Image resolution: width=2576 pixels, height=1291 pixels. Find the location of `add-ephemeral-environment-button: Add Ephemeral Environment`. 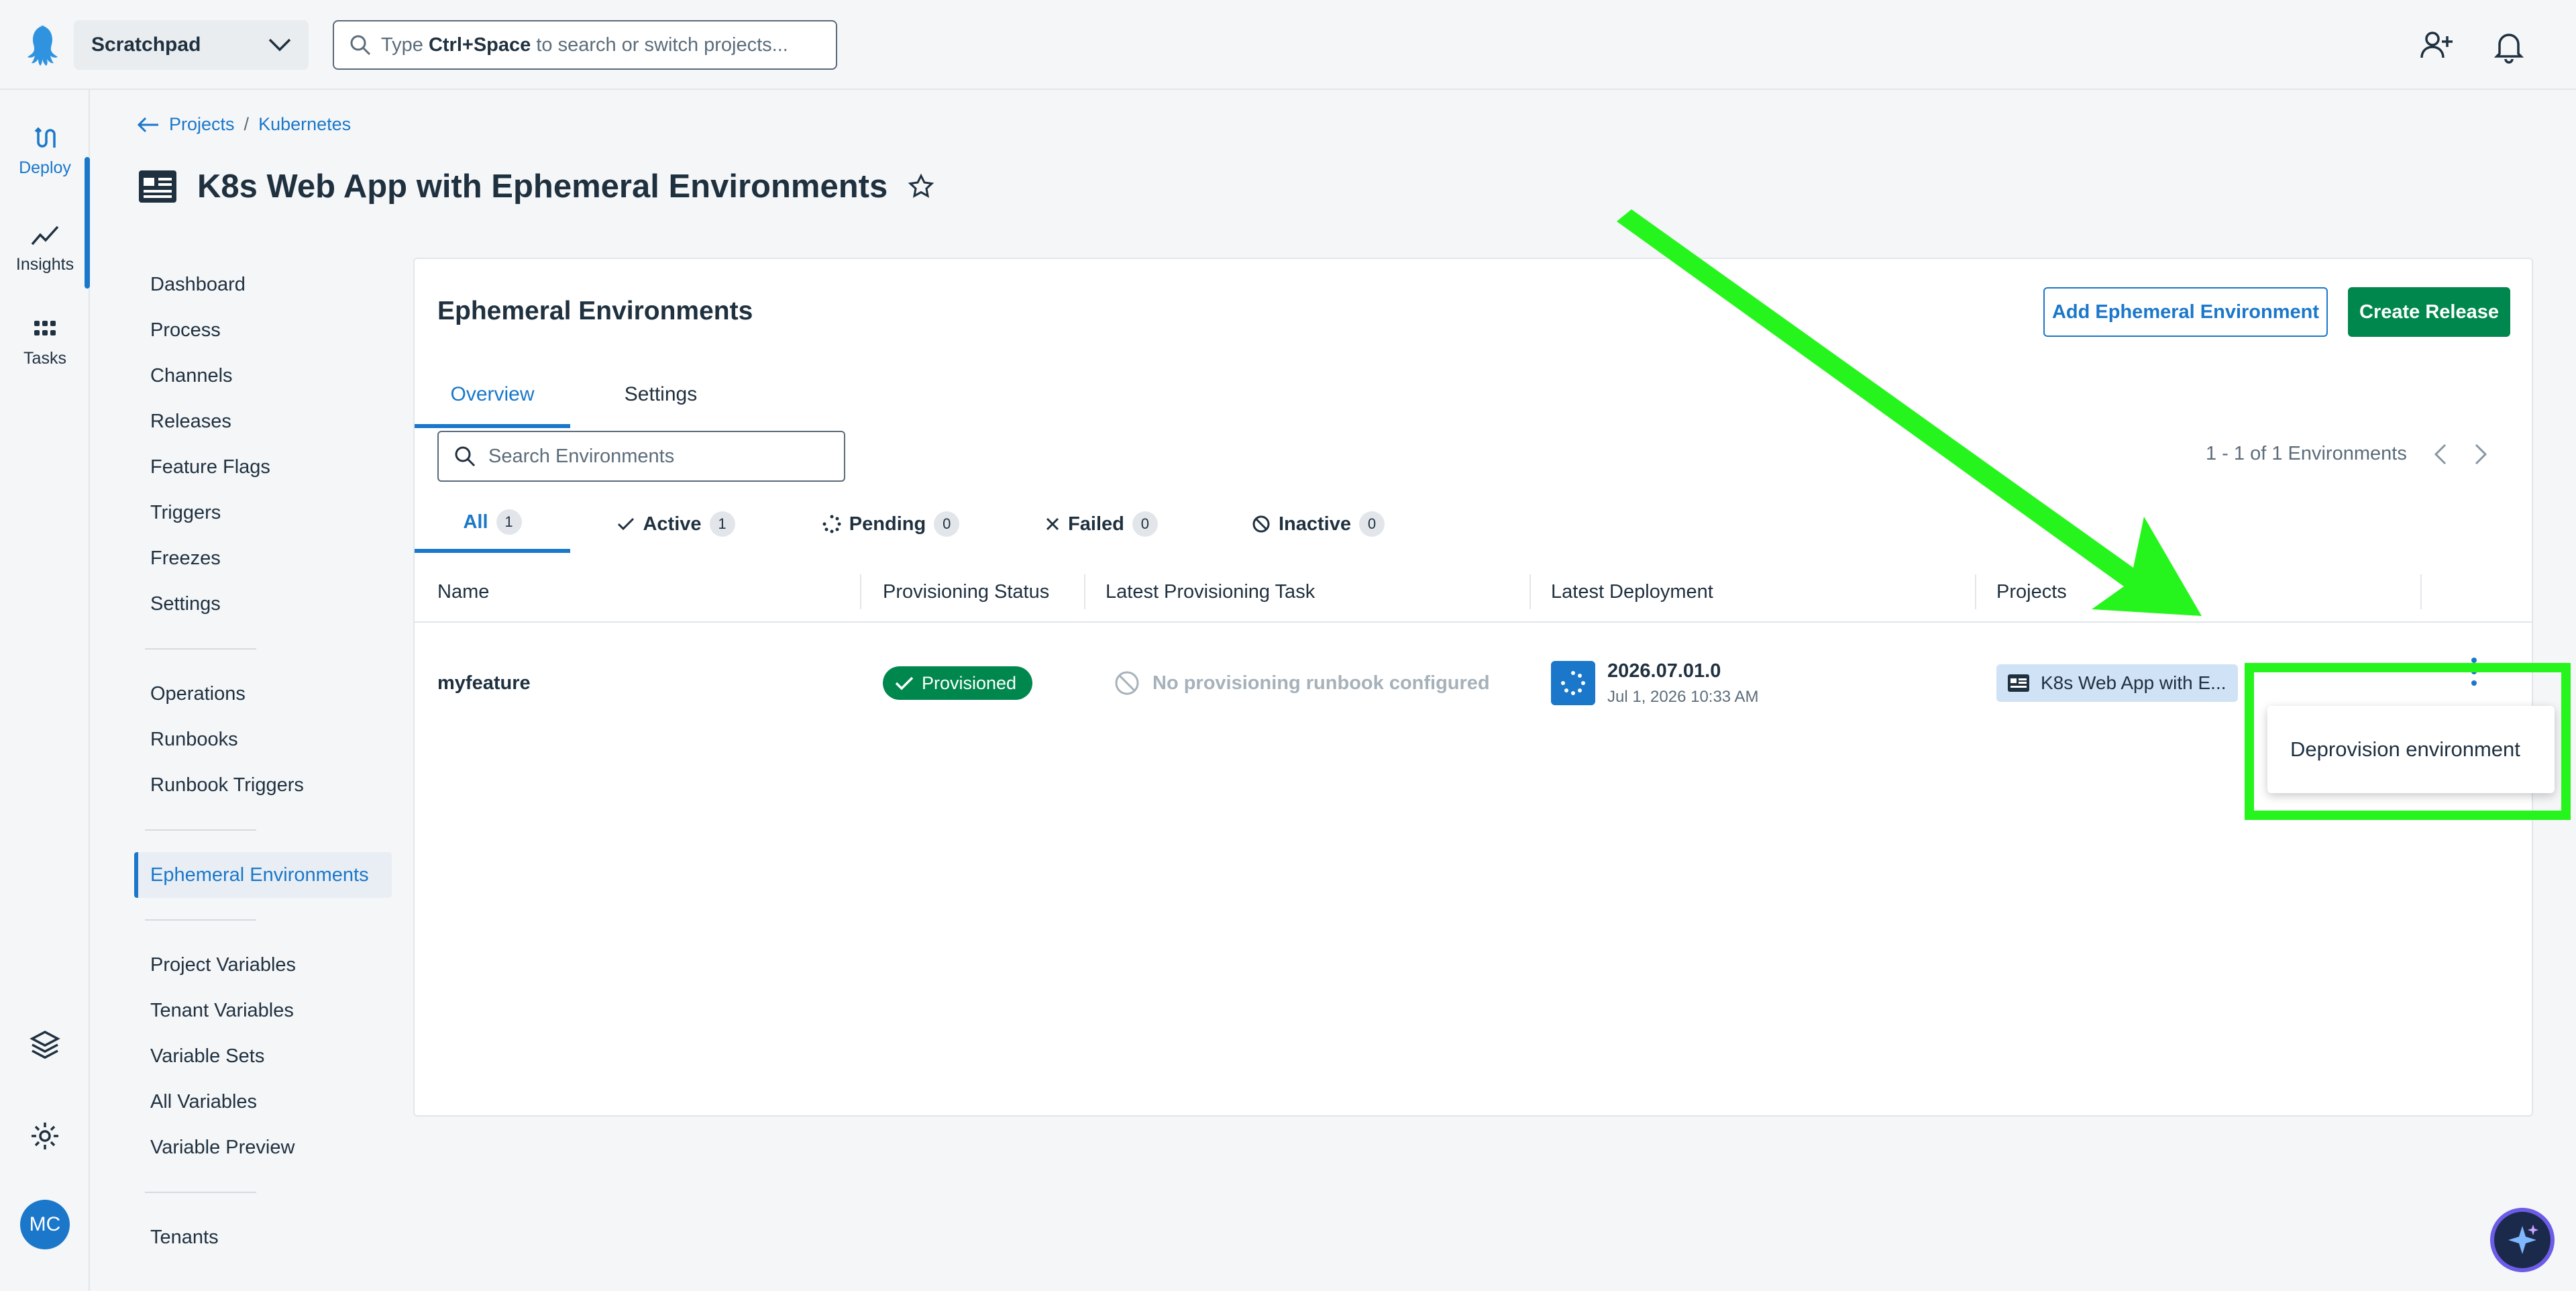

add-ephemeral-environment-button: Add Ephemeral Environment is located at coordinates (2185, 312).